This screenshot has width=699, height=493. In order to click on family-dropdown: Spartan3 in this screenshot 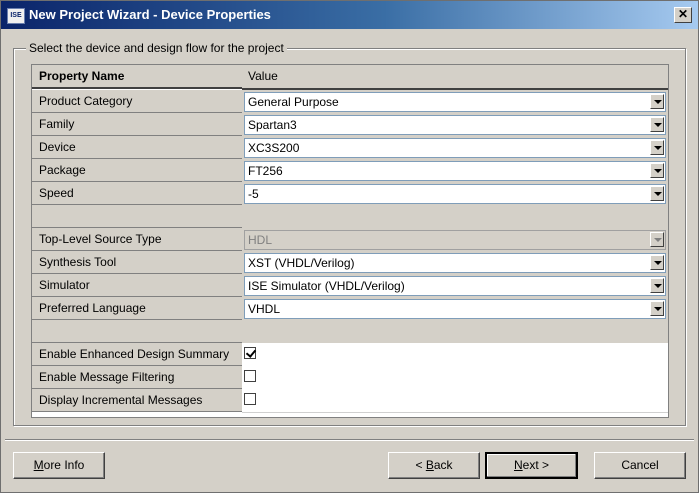, I will do `click(455, 125)`.